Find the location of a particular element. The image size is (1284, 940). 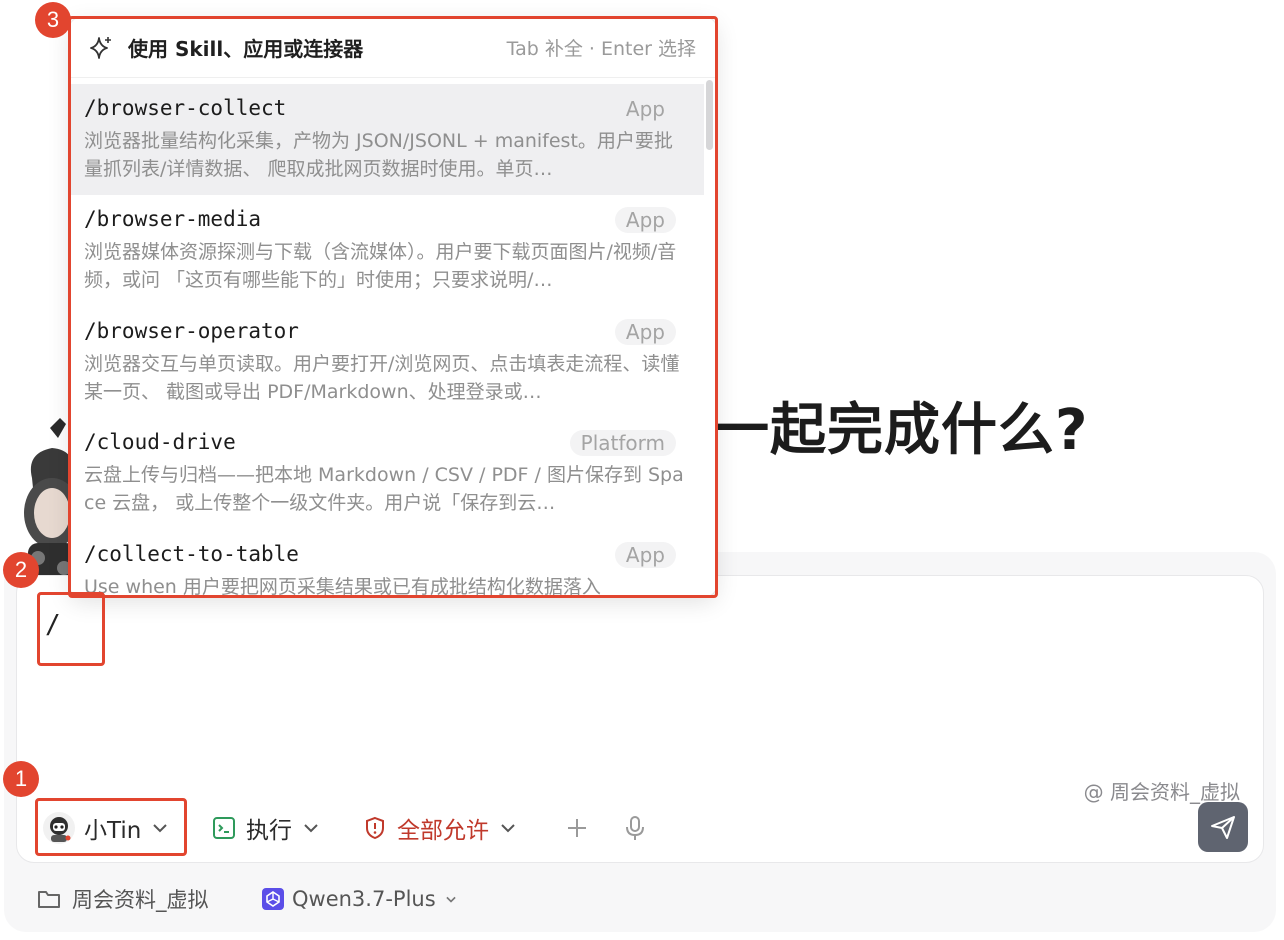

workspace-folder-label: 周会资料_虚拟 is located at coordinates (140, 900).